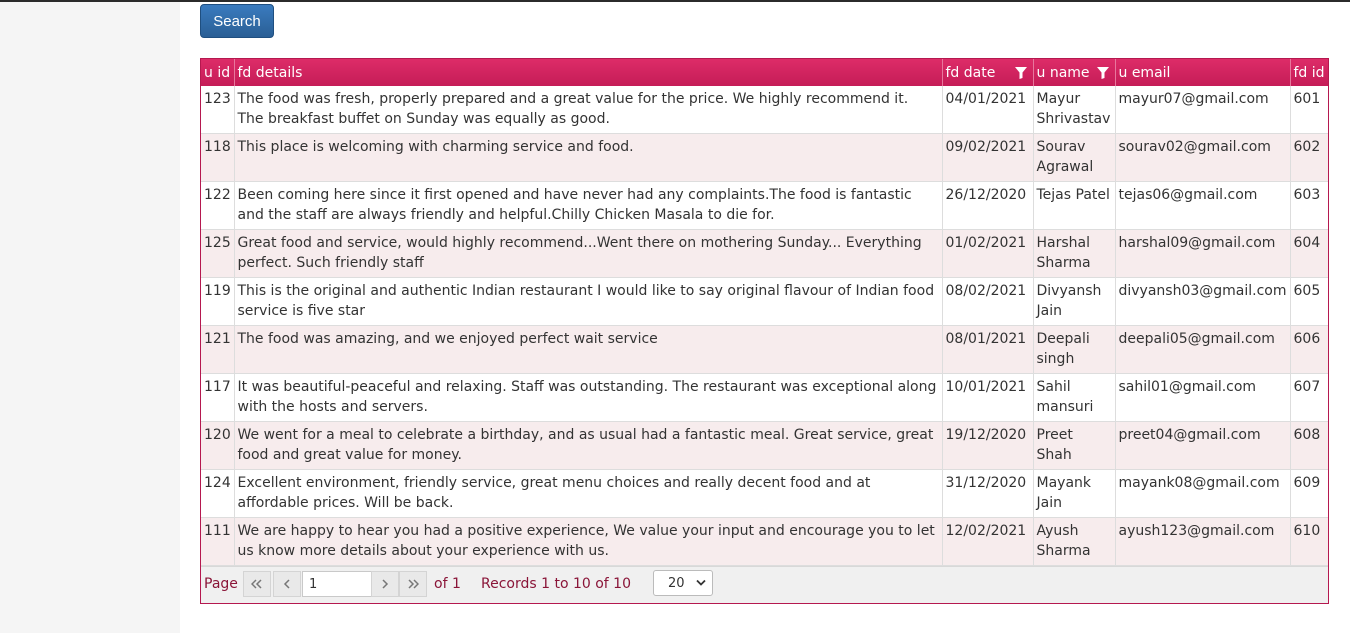  I want to click on cell-u-id: 124, so click(218, 493).